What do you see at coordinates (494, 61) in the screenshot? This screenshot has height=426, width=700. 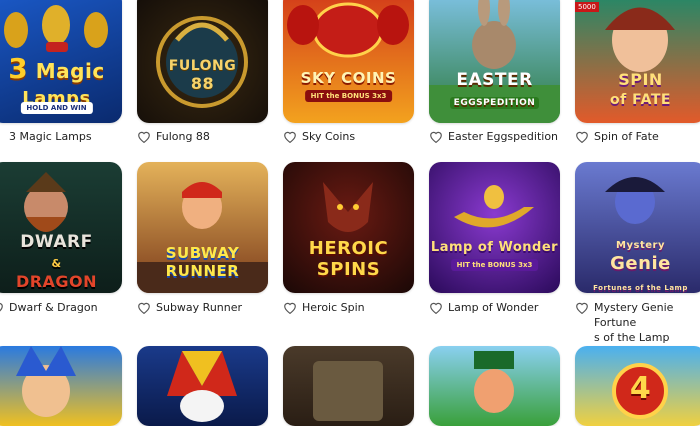 I see `game-tile-easter-eggspedition: EASTER EGGSPEDITION` at bounding box center [494, 61].